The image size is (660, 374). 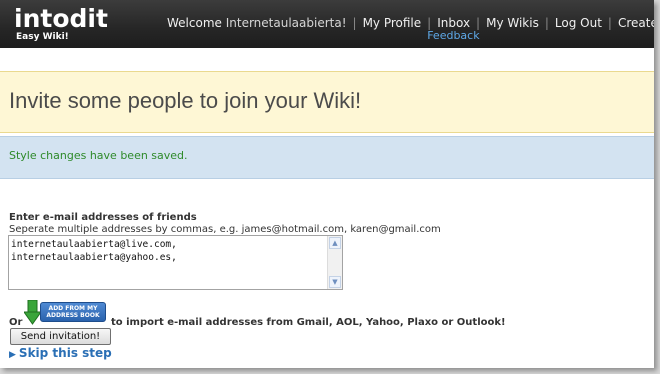 I want to click on skip-step-link: ▶ Skip this step, so click(x=60, y=353).